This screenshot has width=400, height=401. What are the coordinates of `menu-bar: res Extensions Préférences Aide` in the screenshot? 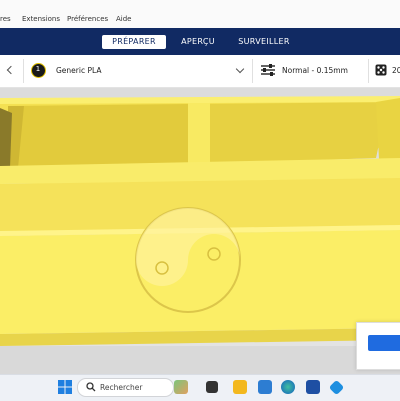 It's located at (200, 14).